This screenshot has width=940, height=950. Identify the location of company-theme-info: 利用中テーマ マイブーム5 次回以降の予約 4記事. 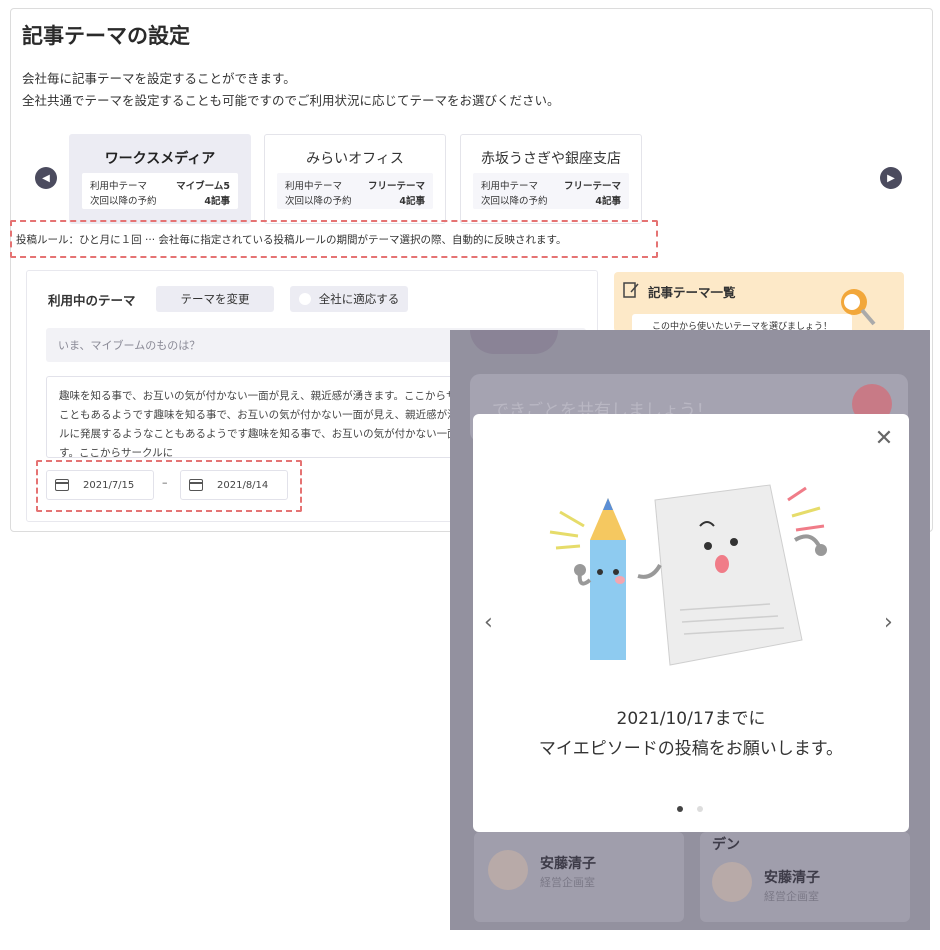
(160, 191).